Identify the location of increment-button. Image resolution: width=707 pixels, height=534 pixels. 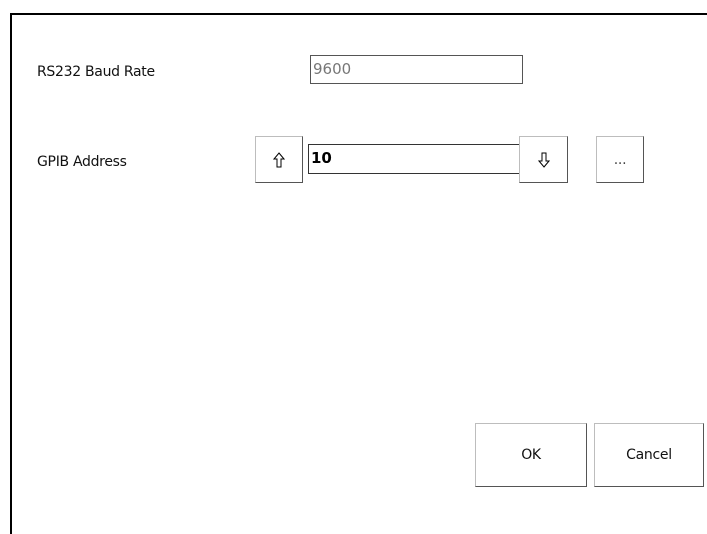
(279, 159).